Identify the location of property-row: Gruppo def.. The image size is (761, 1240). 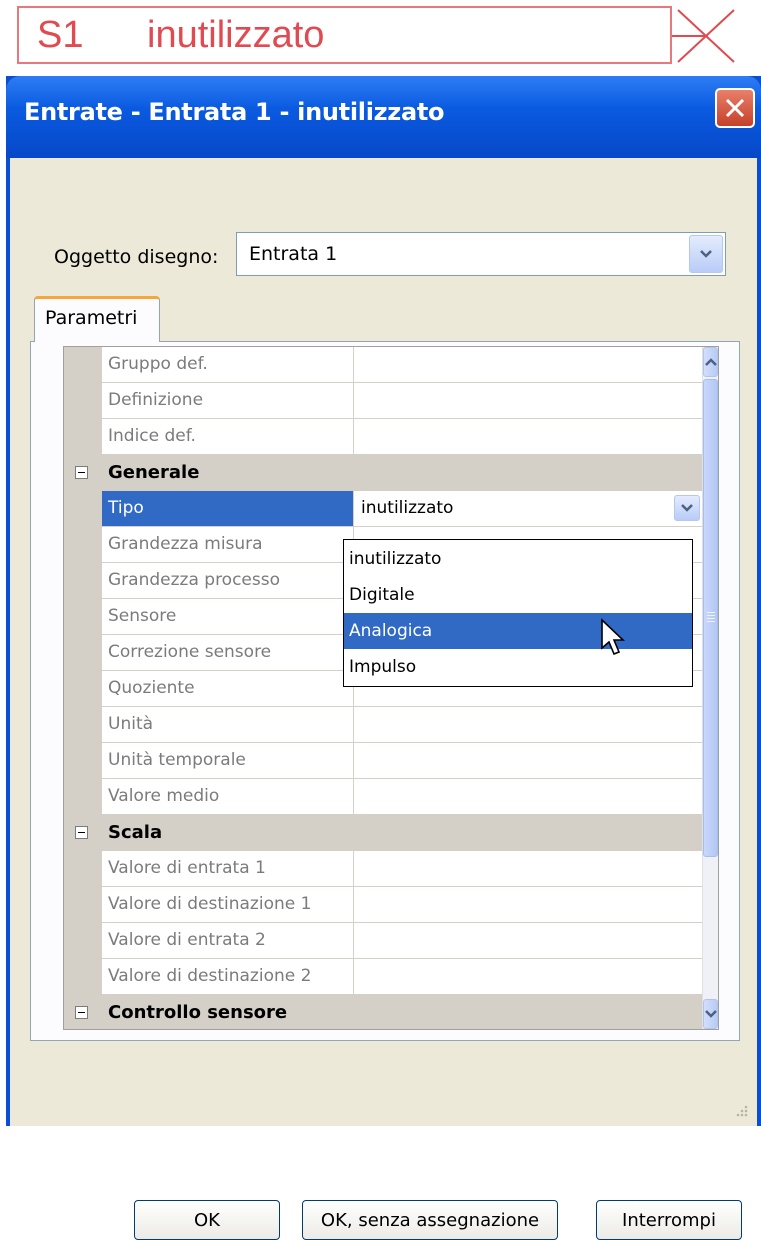
(384, 365).